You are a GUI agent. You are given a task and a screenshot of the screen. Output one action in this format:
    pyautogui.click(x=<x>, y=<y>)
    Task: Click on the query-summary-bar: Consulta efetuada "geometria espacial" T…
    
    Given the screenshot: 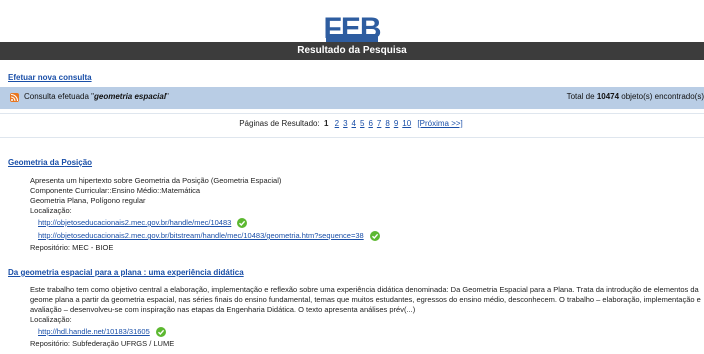 What is the action you would take?
    pyautogui.click(x=352, y=98)
    